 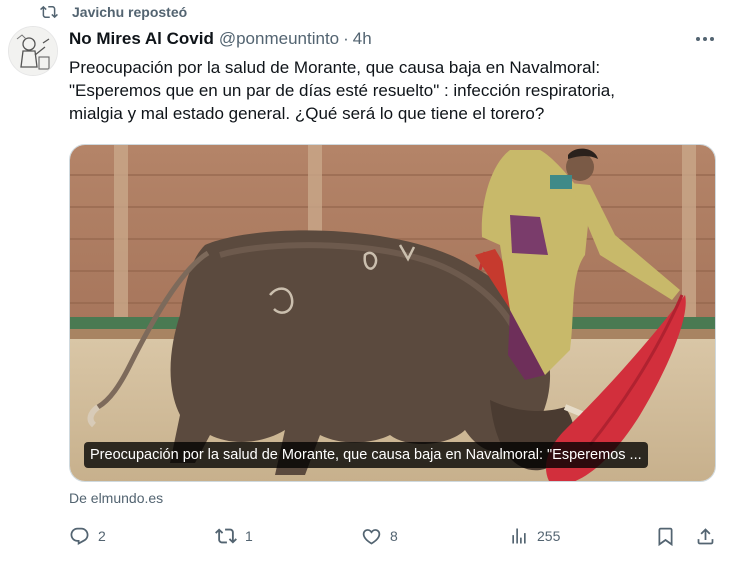 What do you see at coordinates (33, 51) in the screenshot?
I see `avatar` at bounding box center [33, 51].